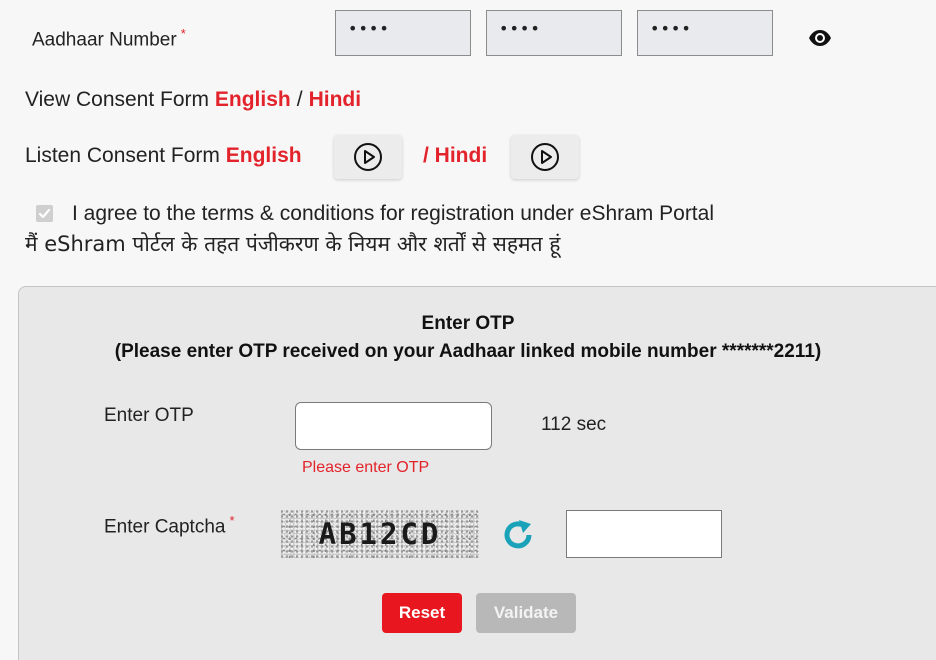 This screenshot has width=936, height=660. I want to click on otp-panel-title: Enter OTP, so click(468, 323).